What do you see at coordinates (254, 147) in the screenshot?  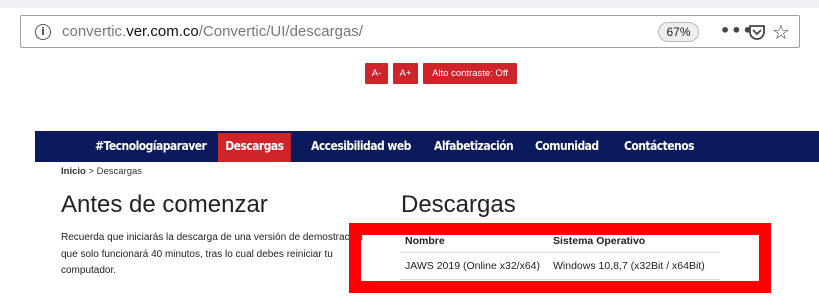 I see `nav-item-descargas: Descargas` at bounding box center [254, 147].